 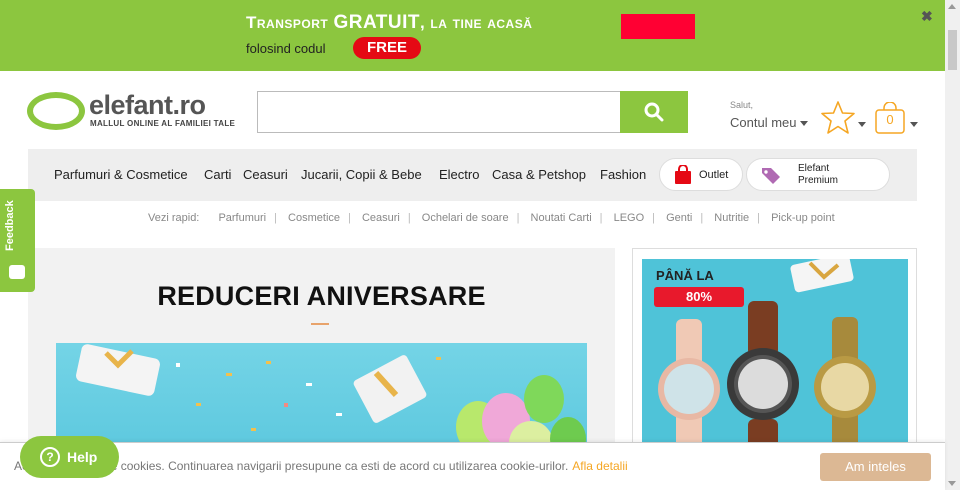 I want to click on side-promo: PÂNĂ LA 80%, so click(x=774, y=348).